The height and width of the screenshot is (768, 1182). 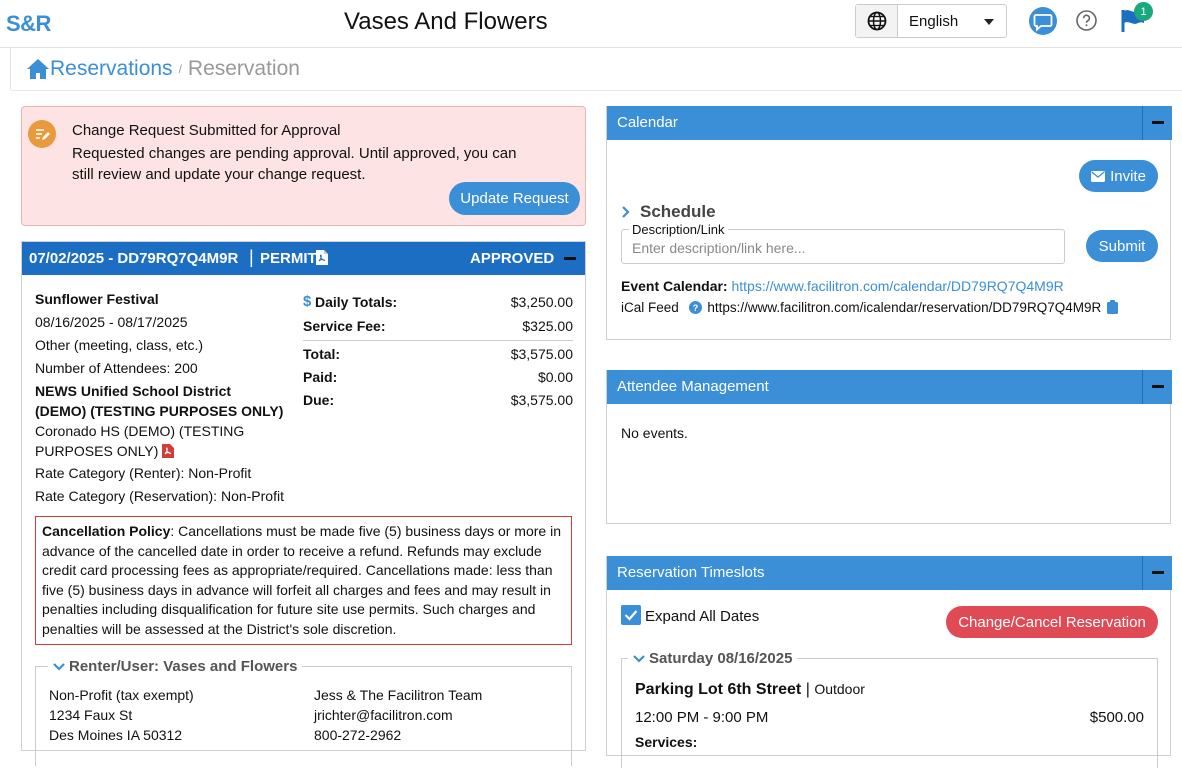 What do you see at coordinates (678, 211) in the screenshot?
I see `schedule-label: Schedule` at bounding box center [678, 211].